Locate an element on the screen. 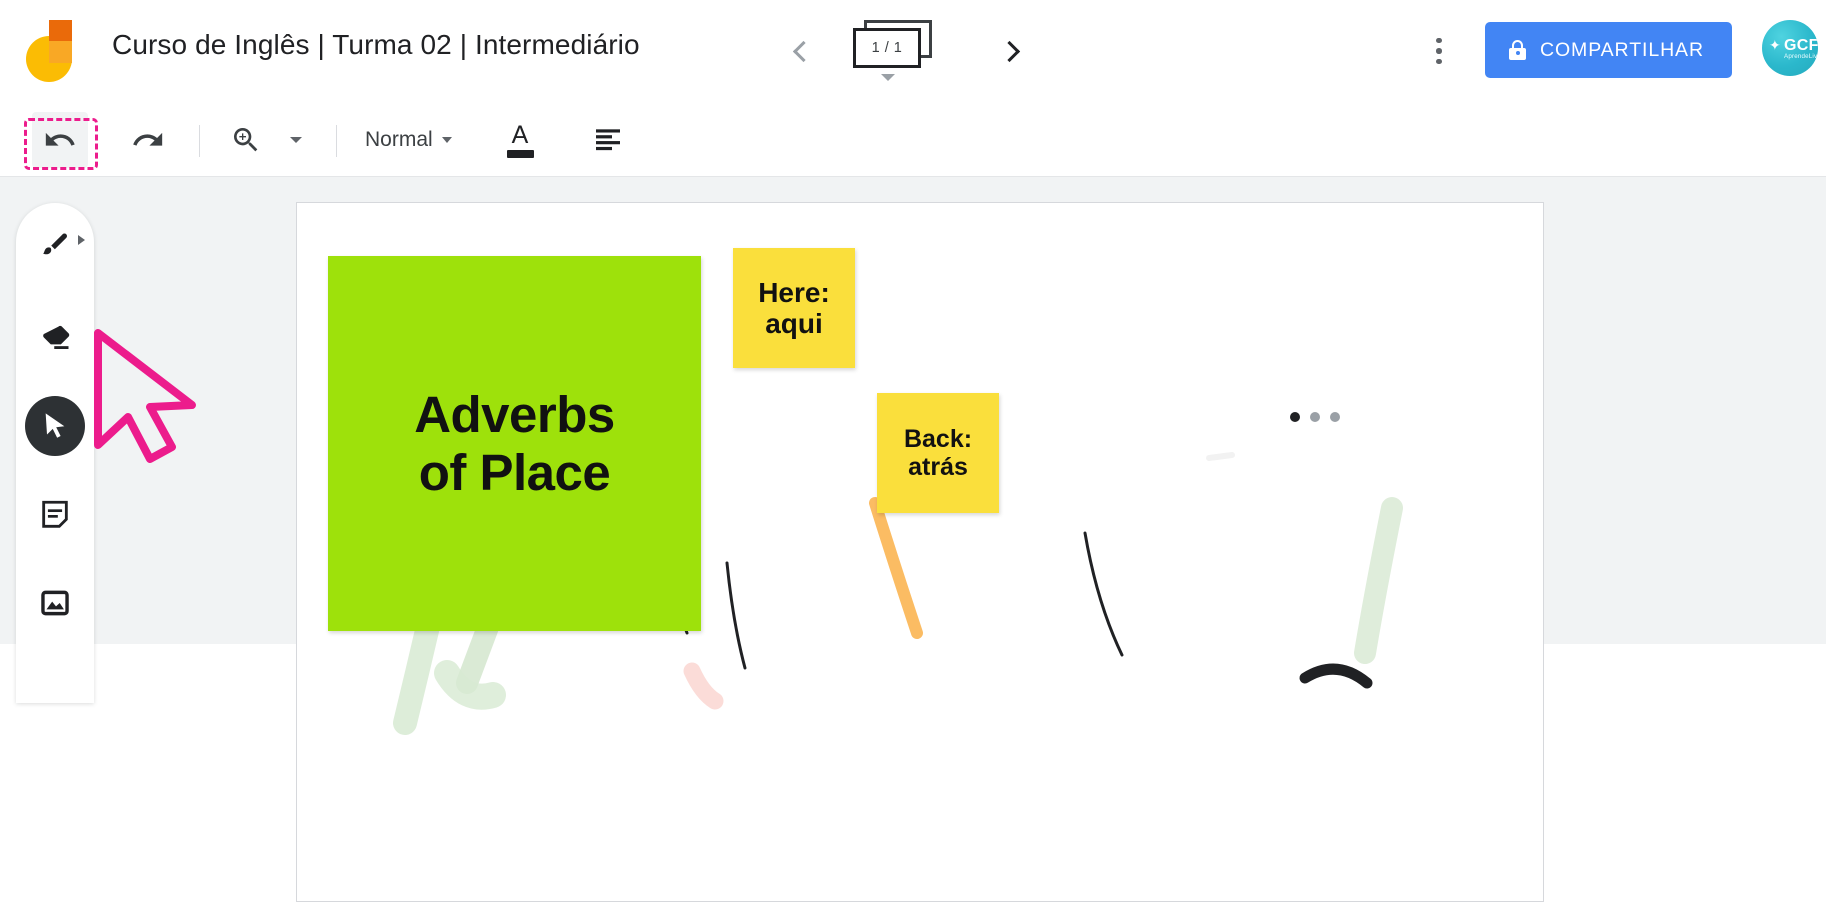 This screenshot has height=902, width=1826. avatar-subtitle: AprendeLivre is located at coordinates (1801, 56).